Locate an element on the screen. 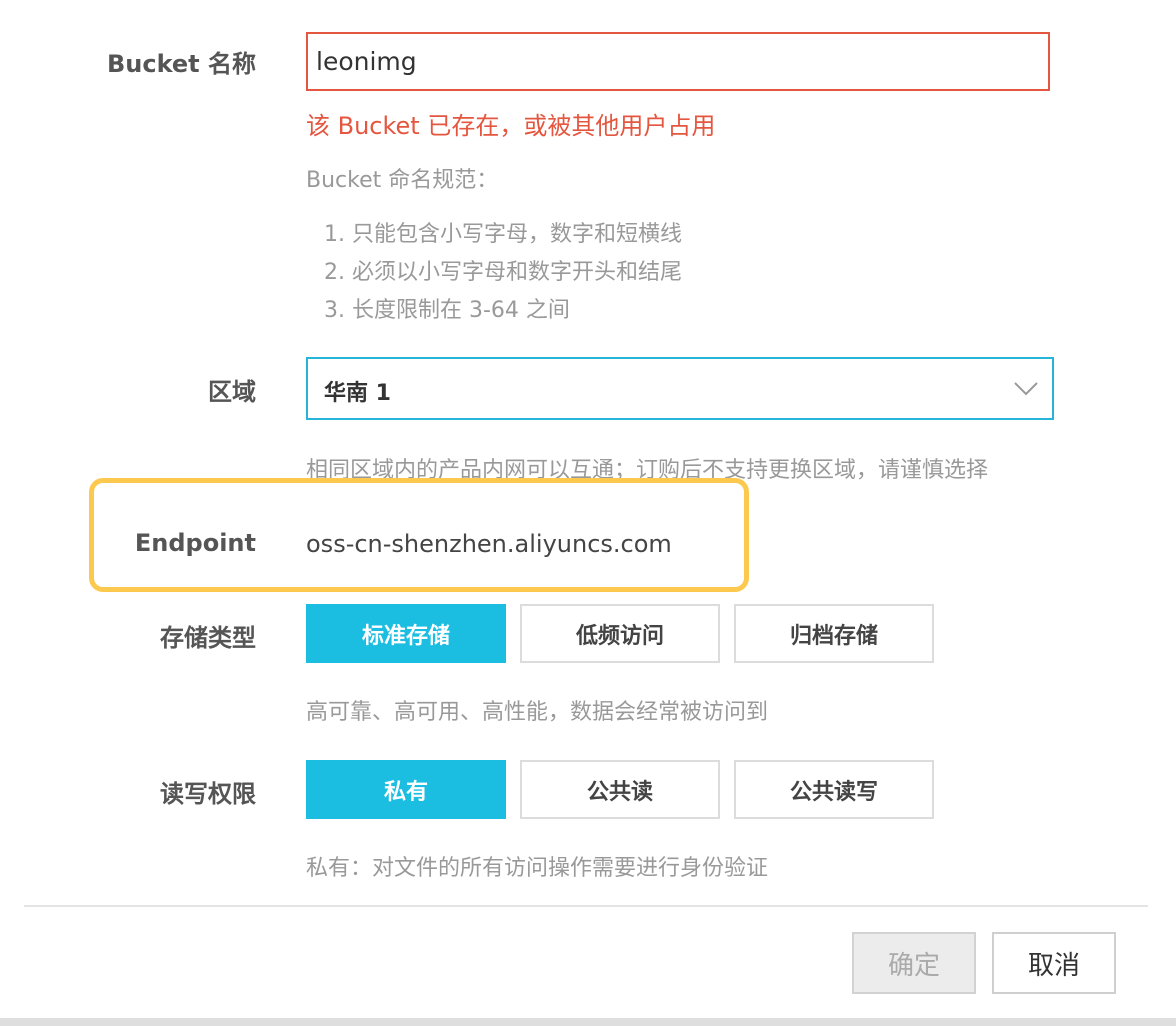 Image resolution: width=1176 pixels, height=1026 pixels. cancel-button: 取消 is located at coordinates (1054, 963).